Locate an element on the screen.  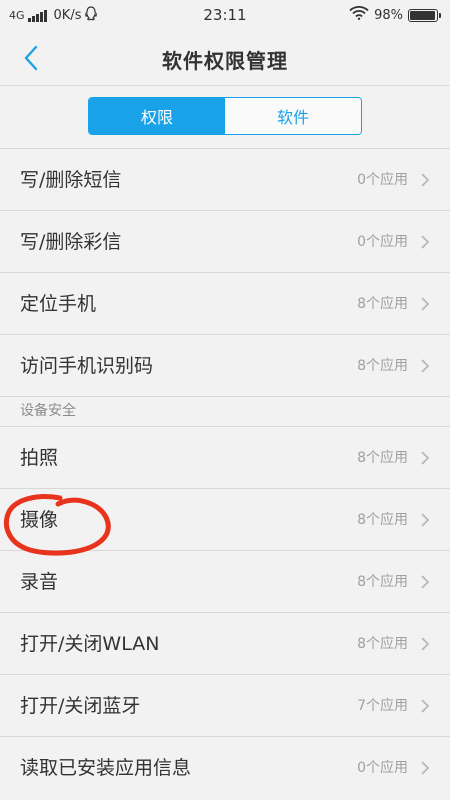
list-item-label: 录音 is located at coordinates (39, 582).